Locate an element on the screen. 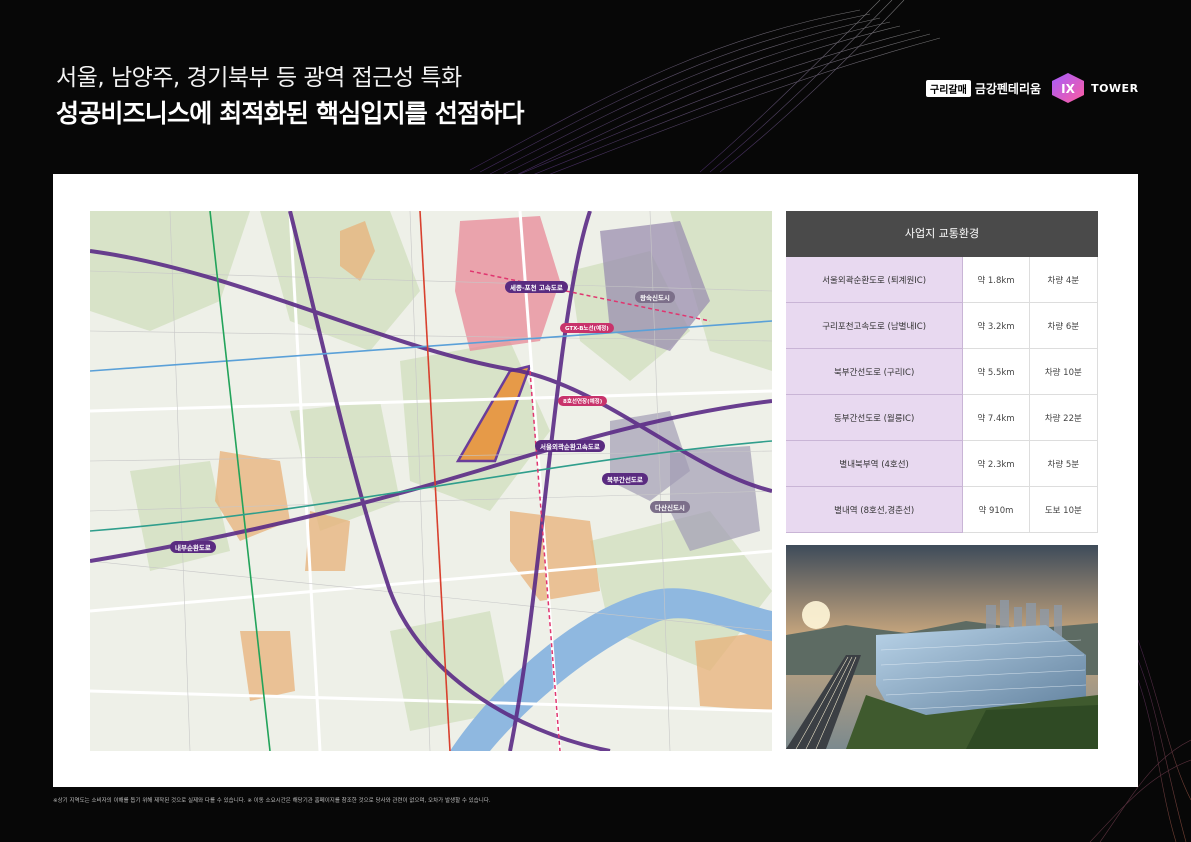  label-line8-extension: 8호선연장(예정) is located at coordinates (583, 401).